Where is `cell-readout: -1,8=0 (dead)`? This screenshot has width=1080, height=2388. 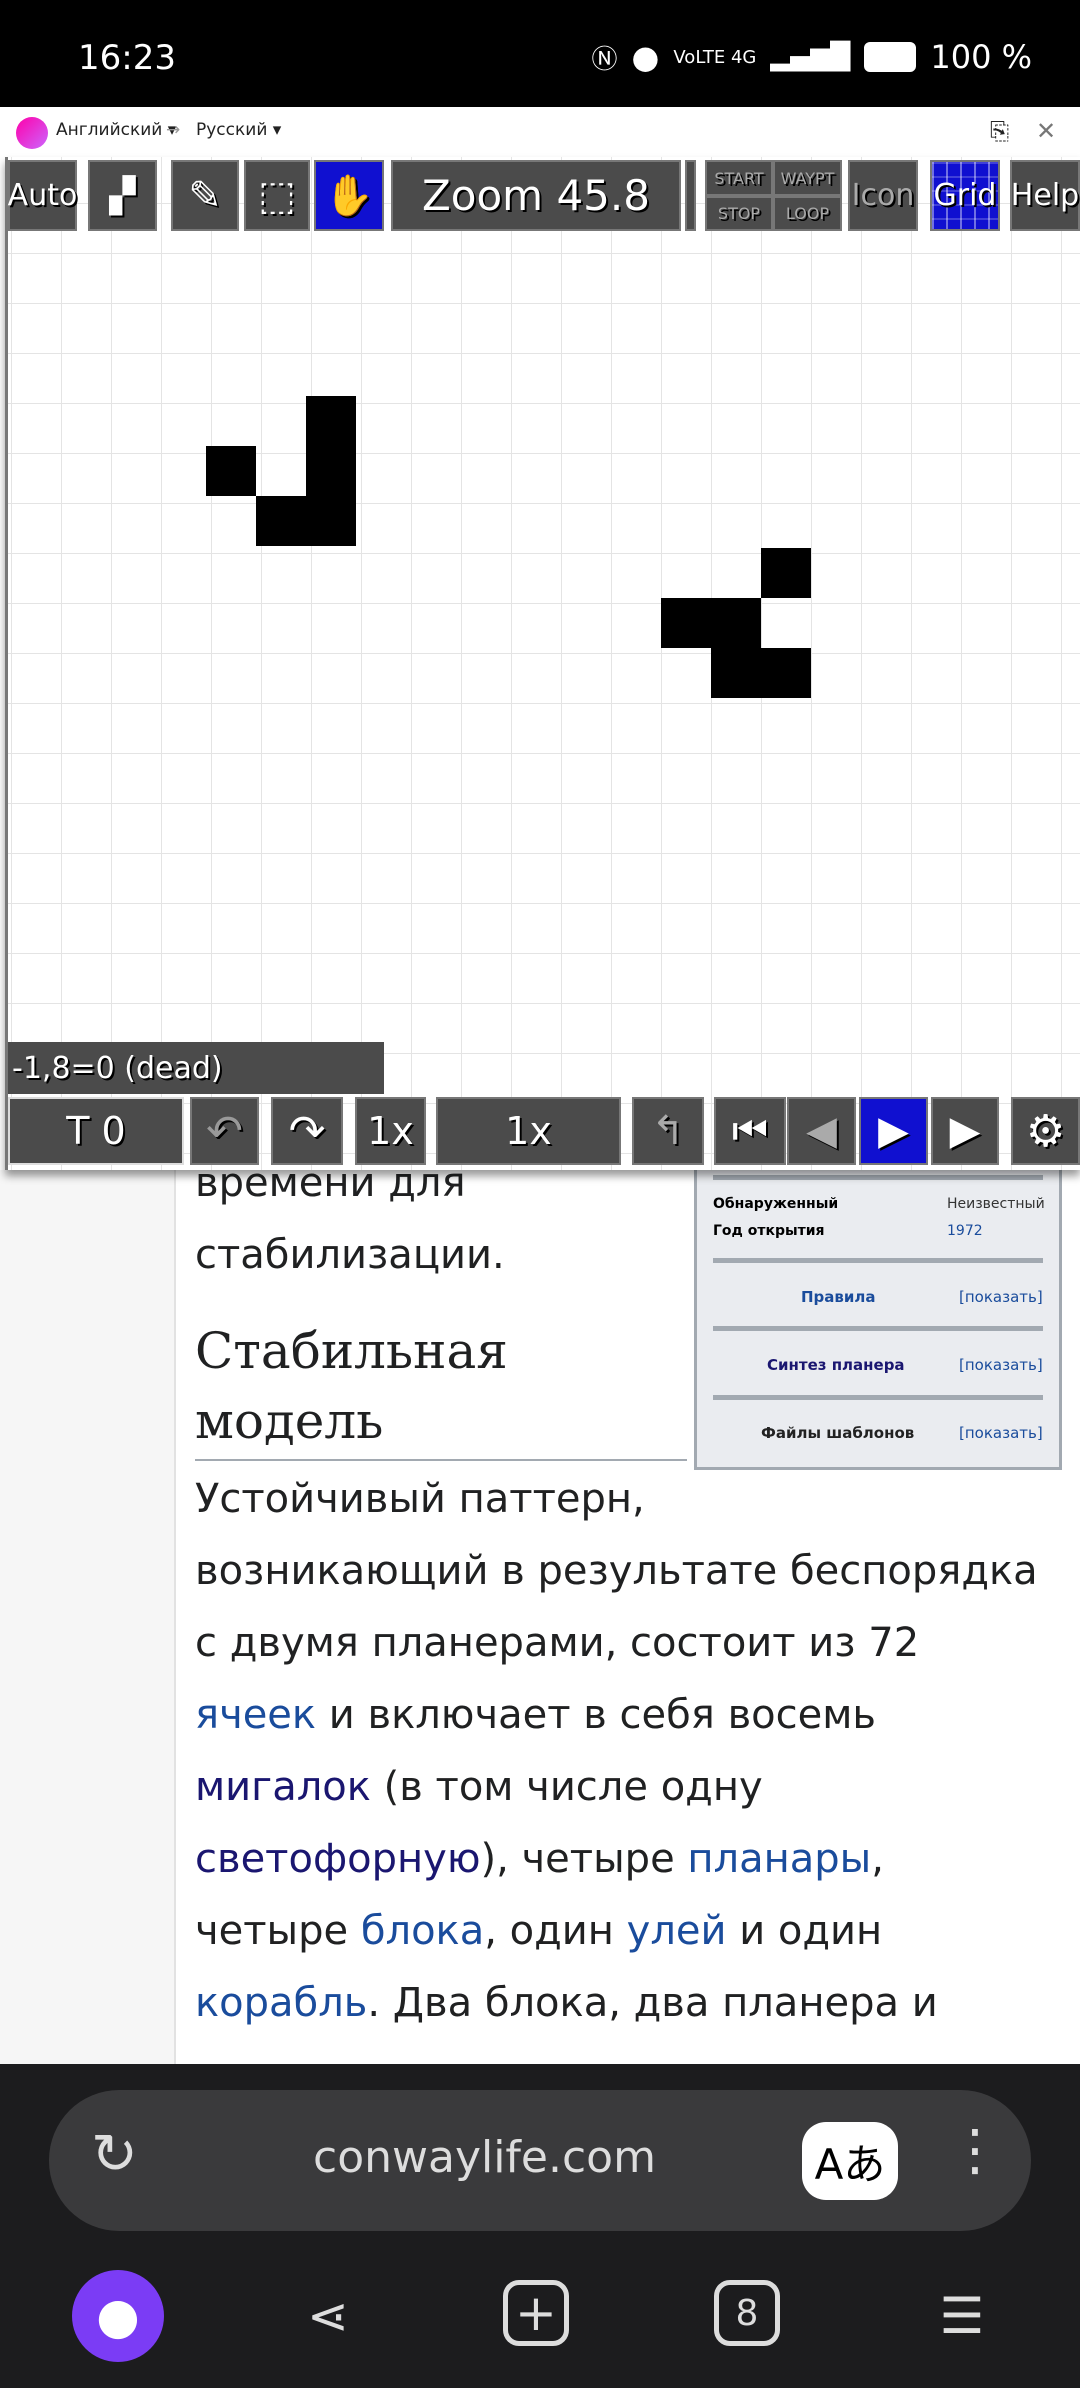
cell-readout: -1,8=0 (dead) is located at coordinates (196, 1068).